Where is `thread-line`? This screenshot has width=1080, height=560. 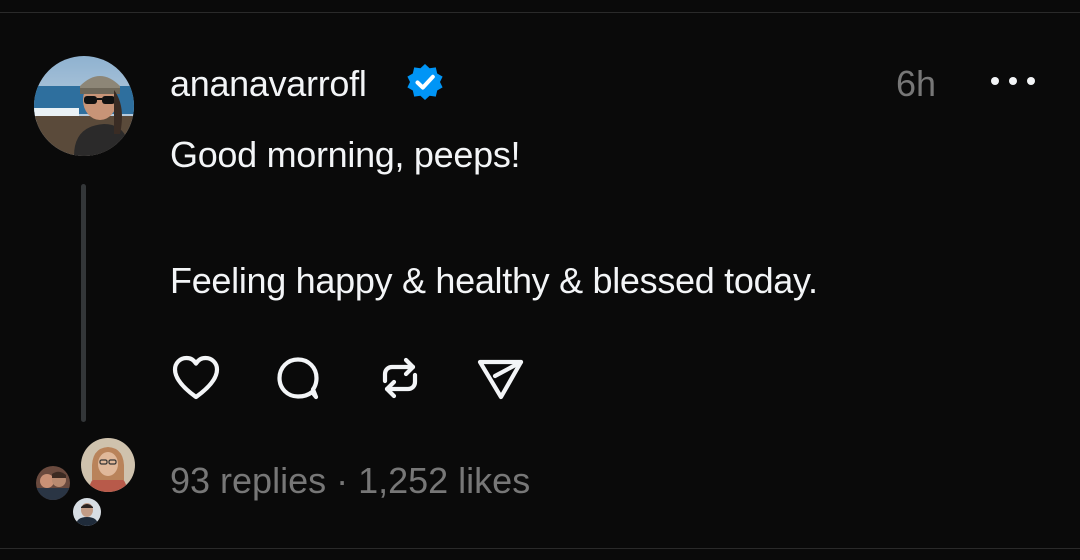
thread-line is located at coordinates (83, 303).